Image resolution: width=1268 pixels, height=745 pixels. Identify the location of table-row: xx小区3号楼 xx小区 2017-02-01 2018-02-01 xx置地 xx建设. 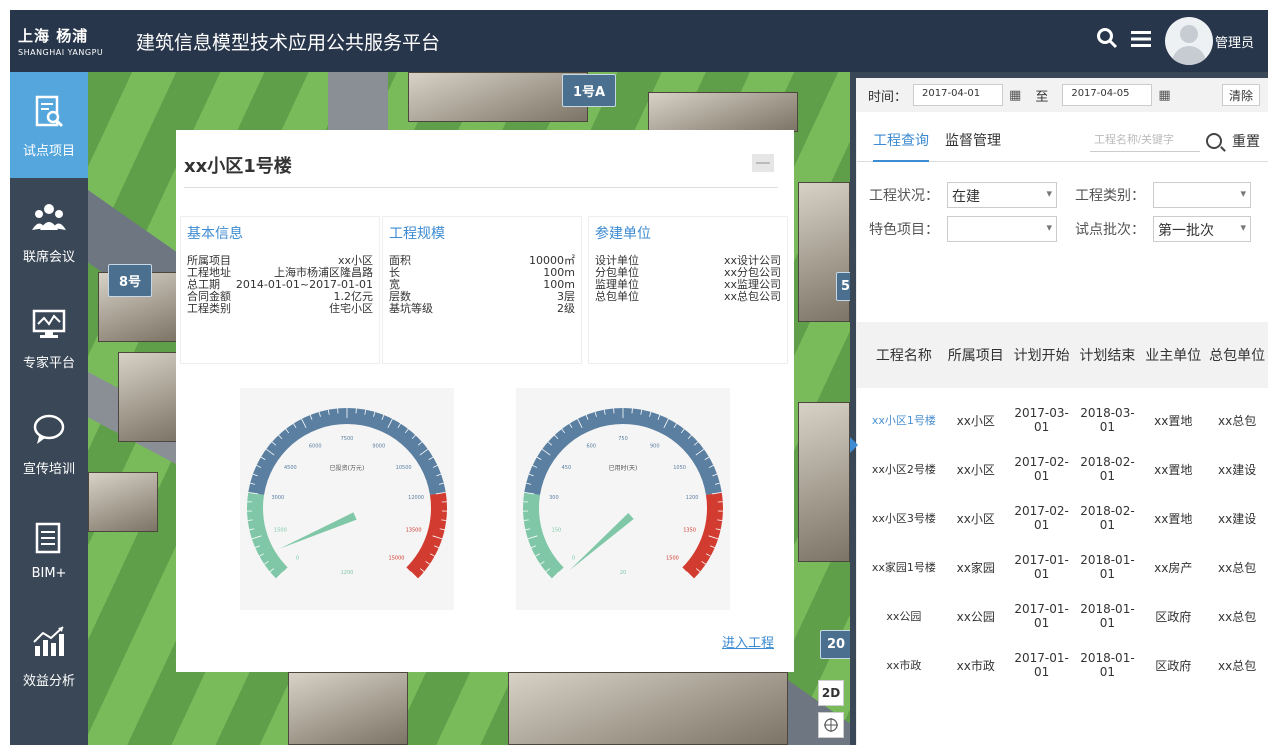
(1062, 518).